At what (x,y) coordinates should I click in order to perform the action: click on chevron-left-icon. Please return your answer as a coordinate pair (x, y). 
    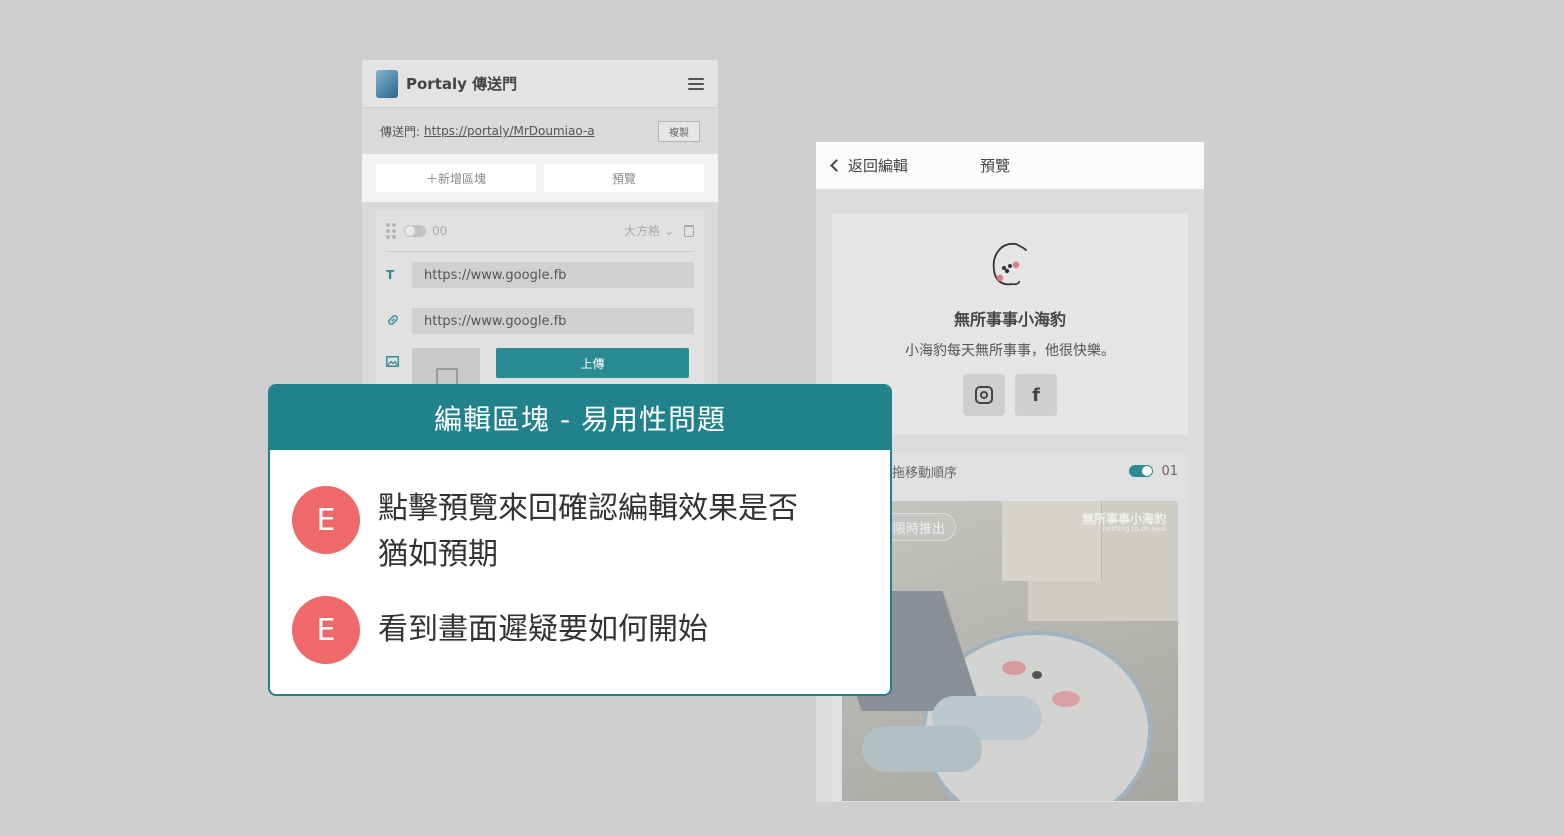
    Looking at the image, I should click on (836, 165).